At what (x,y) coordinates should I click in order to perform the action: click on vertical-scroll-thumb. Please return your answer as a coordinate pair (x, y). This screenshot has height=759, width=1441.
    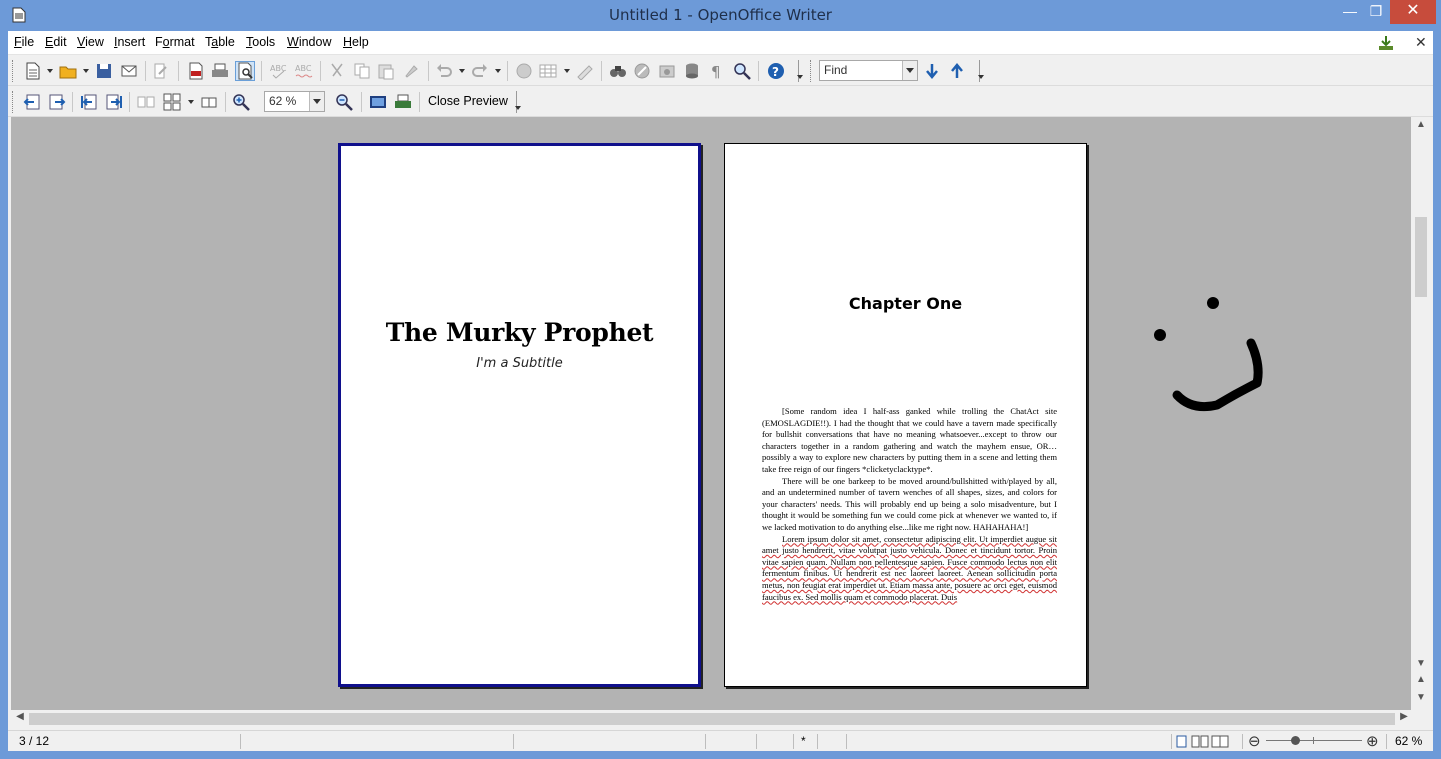
    Looking at the image, I should click on (1421, 257).